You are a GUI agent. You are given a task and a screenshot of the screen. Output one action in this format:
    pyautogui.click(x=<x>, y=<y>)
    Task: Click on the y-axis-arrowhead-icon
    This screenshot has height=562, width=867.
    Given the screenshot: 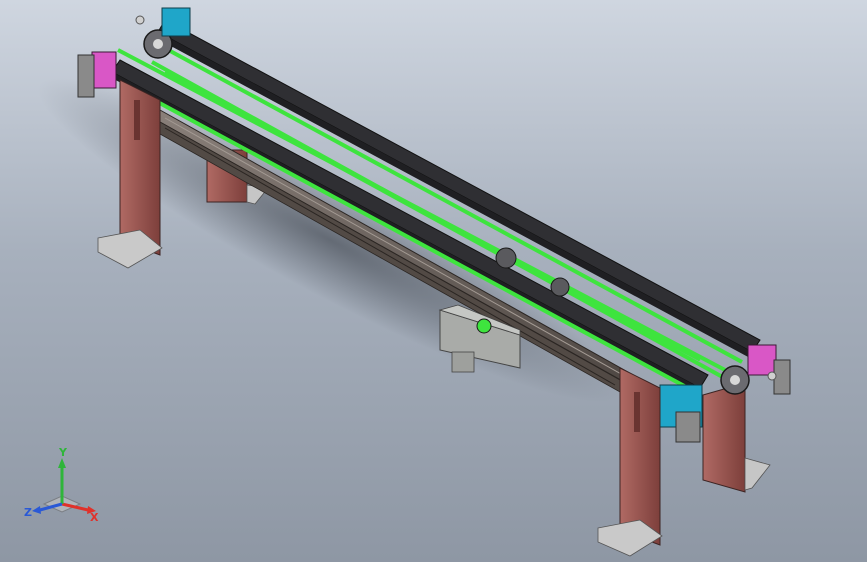 What is the action you would take?
    pyautogui.click(x=62, y=463)
    